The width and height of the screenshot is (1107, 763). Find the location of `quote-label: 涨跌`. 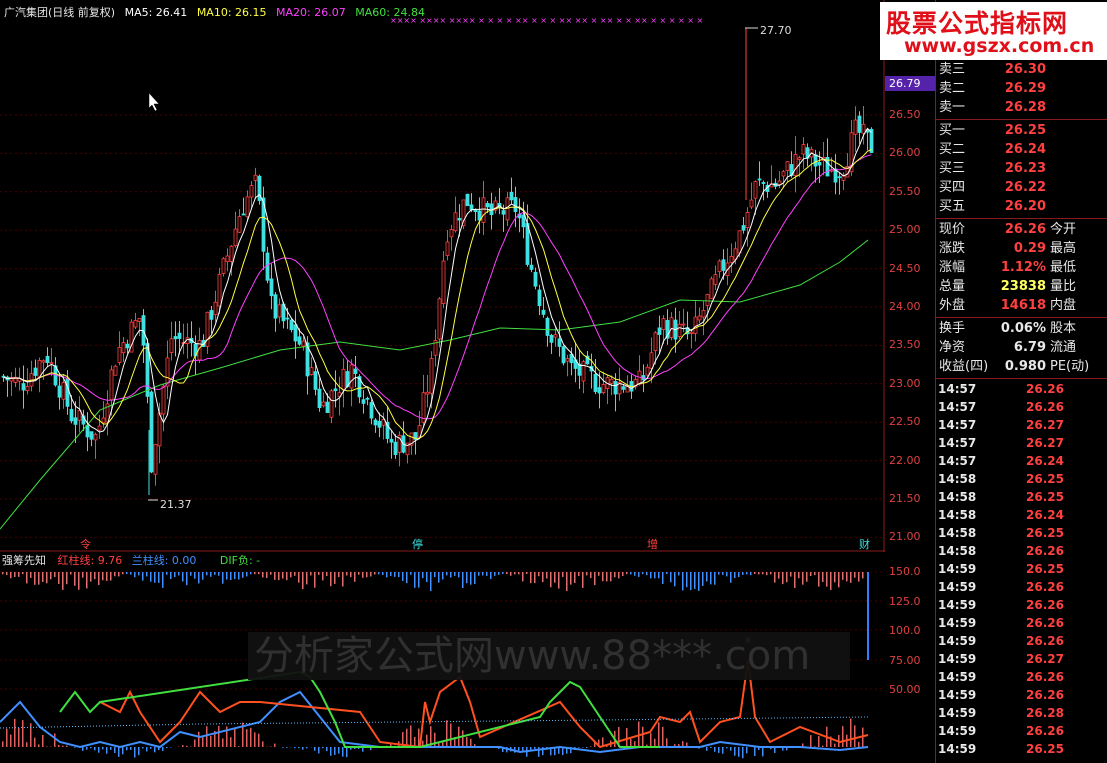

quote-label: 涨跌 is located at coordinates (952, 248).